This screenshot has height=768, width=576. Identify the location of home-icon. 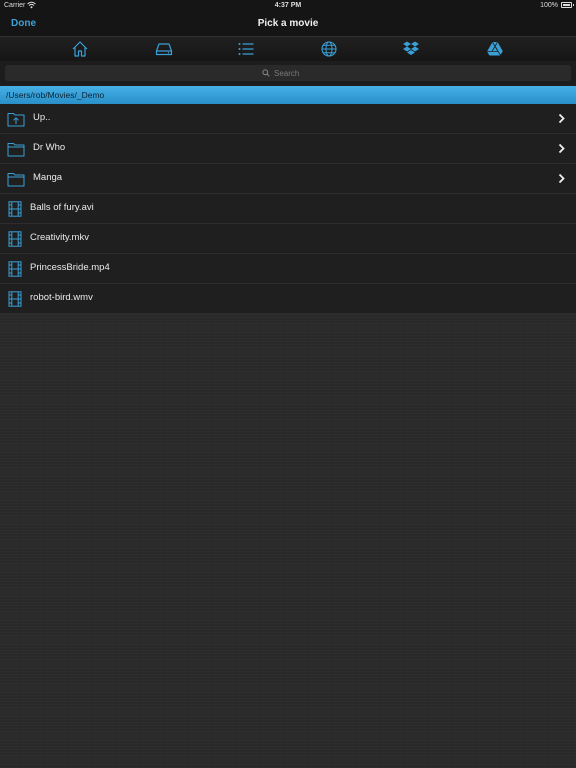
(80, 49).